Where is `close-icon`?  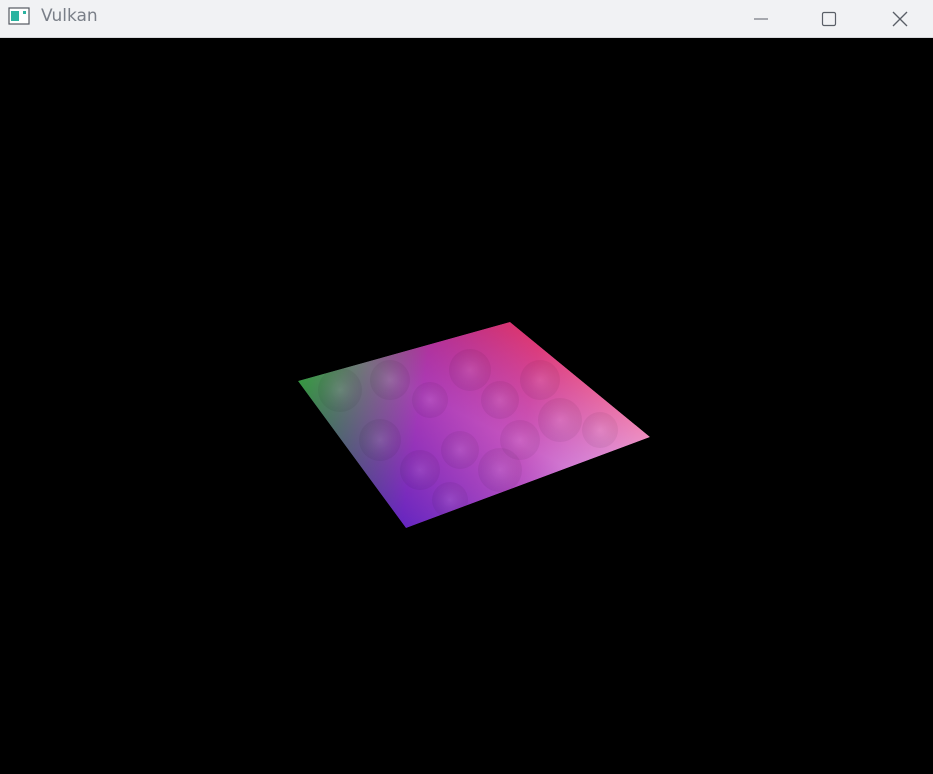
close-icon is located at coordinates (900, 18).